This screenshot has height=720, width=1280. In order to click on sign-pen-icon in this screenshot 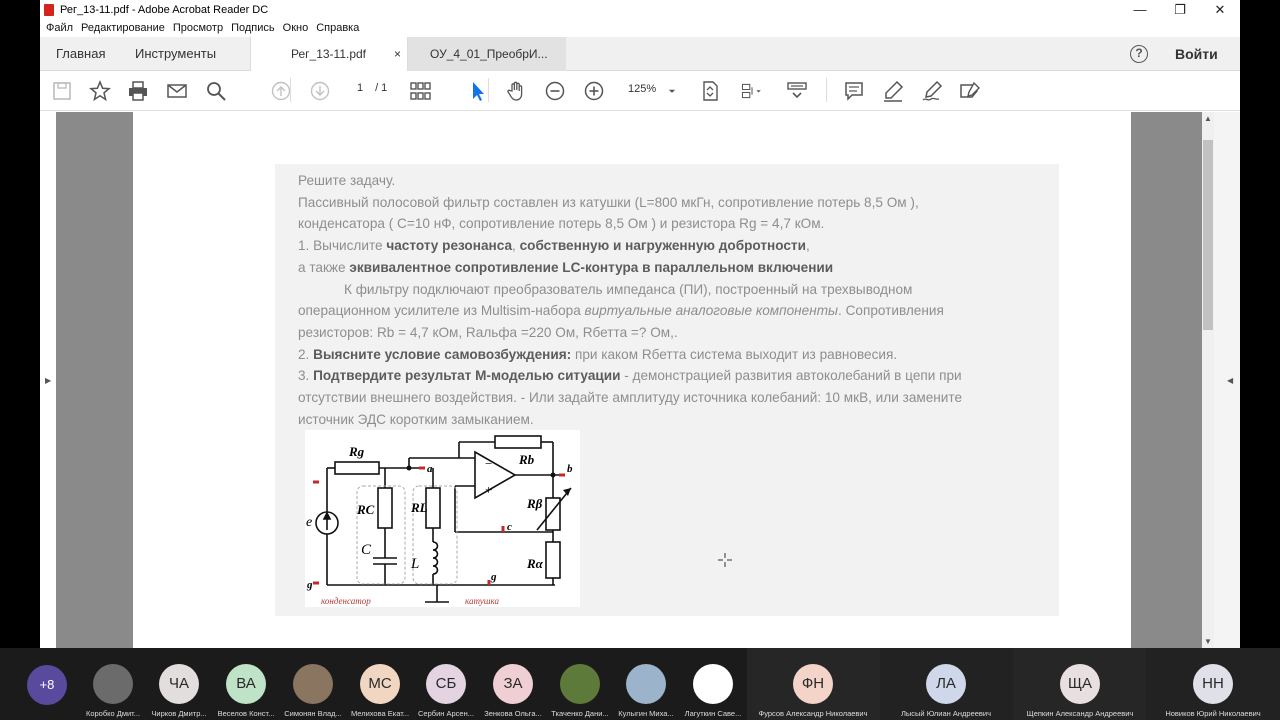, I will do `click(932, 91)`.